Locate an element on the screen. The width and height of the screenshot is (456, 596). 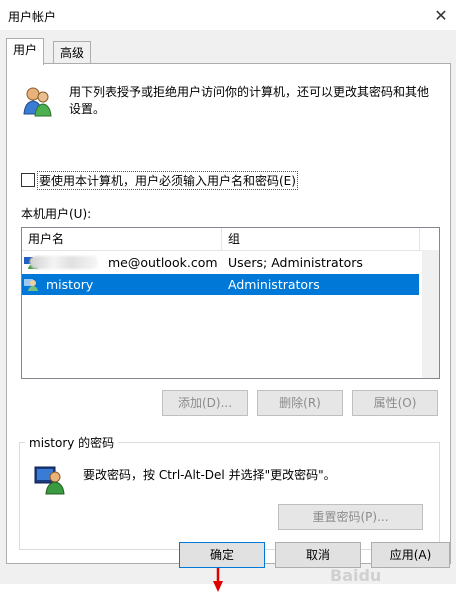
redacted-username is located at coordinates (64, 262).